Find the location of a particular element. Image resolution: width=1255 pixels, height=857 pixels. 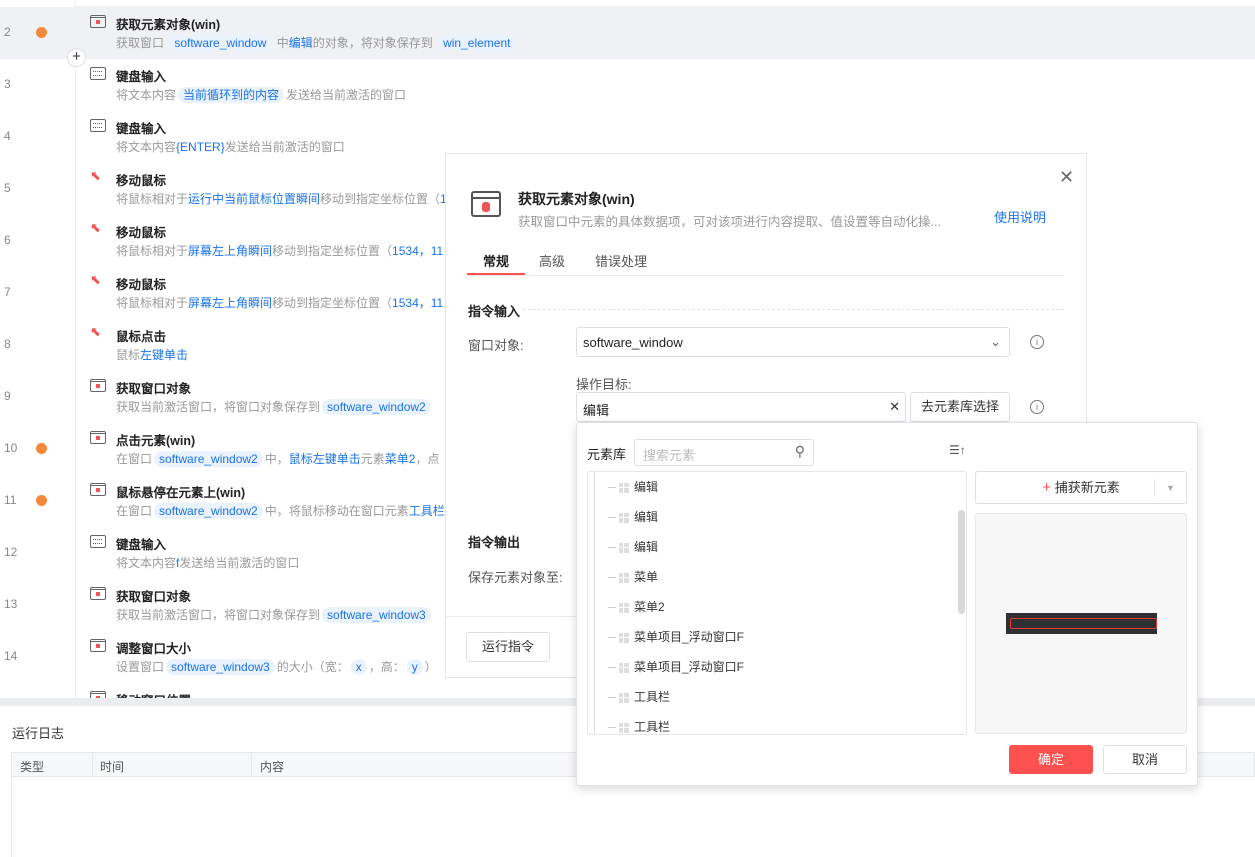

variable-chip: software_window is located at coordinates (220, 43).